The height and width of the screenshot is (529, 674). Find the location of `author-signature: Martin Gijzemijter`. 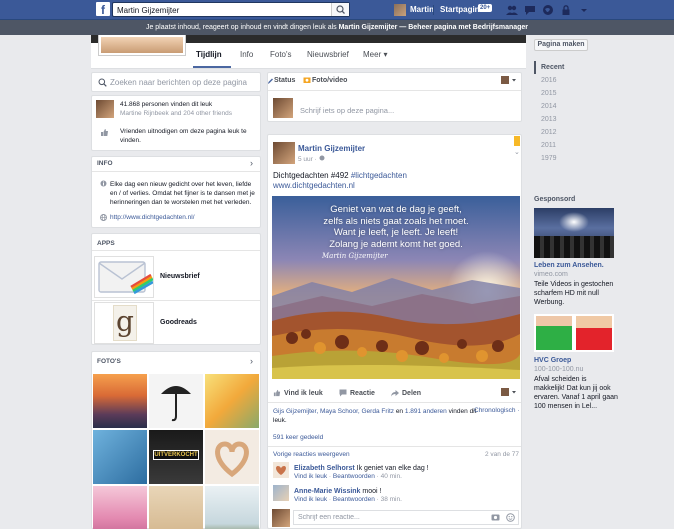

author-signature: Martin Gijzemijter is located at coordinates (355, 256).